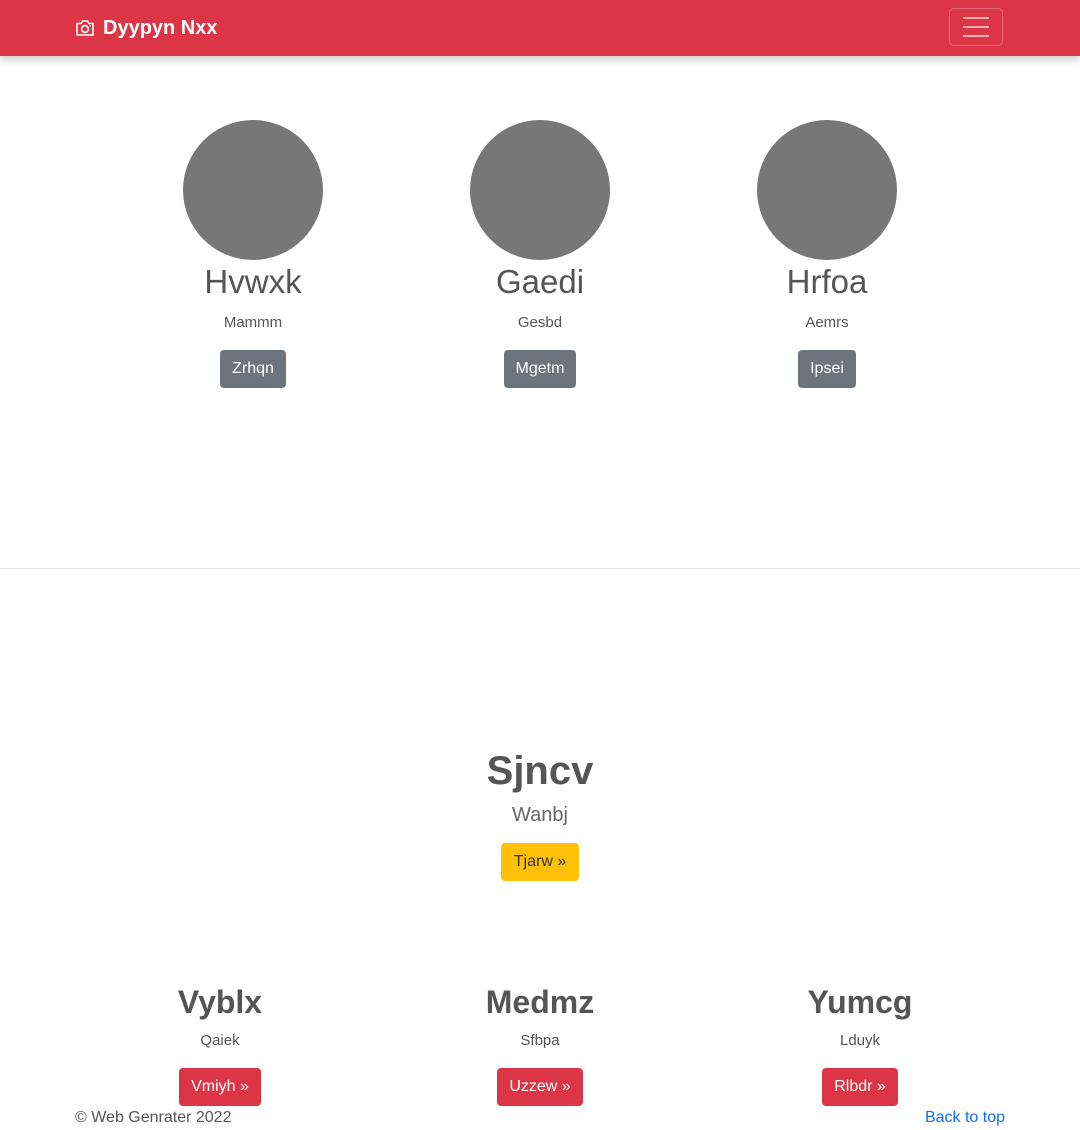 The image size is (1080, 1130). I want to click on hero-title: Sjncv, so click(540, 771).